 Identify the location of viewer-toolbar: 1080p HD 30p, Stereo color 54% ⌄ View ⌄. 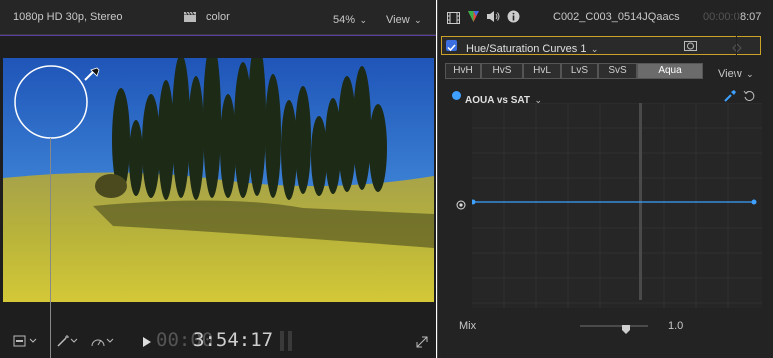
(218, 17).